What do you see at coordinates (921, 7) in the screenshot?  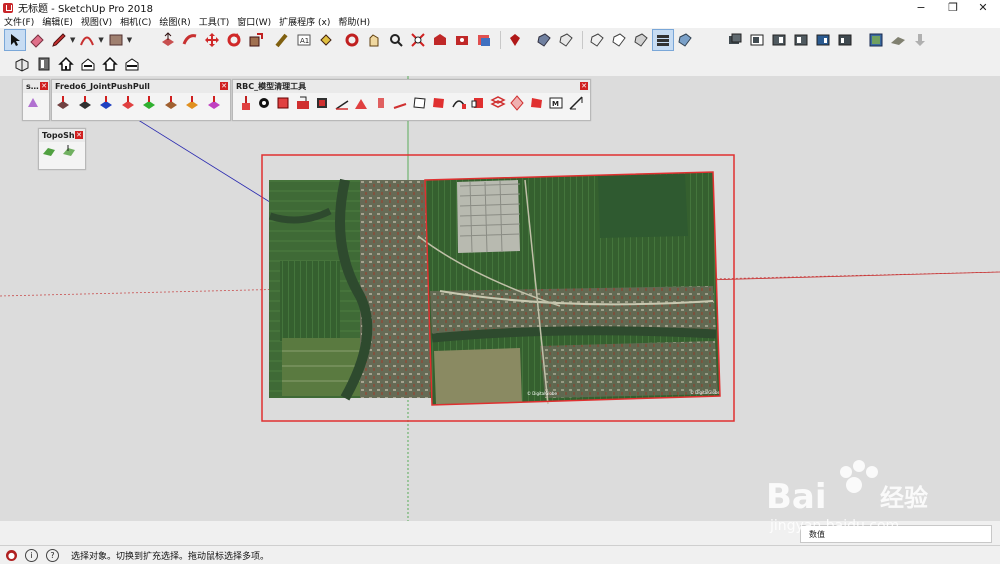 I see `minimize-button: −` at bounding box center [921, 7].